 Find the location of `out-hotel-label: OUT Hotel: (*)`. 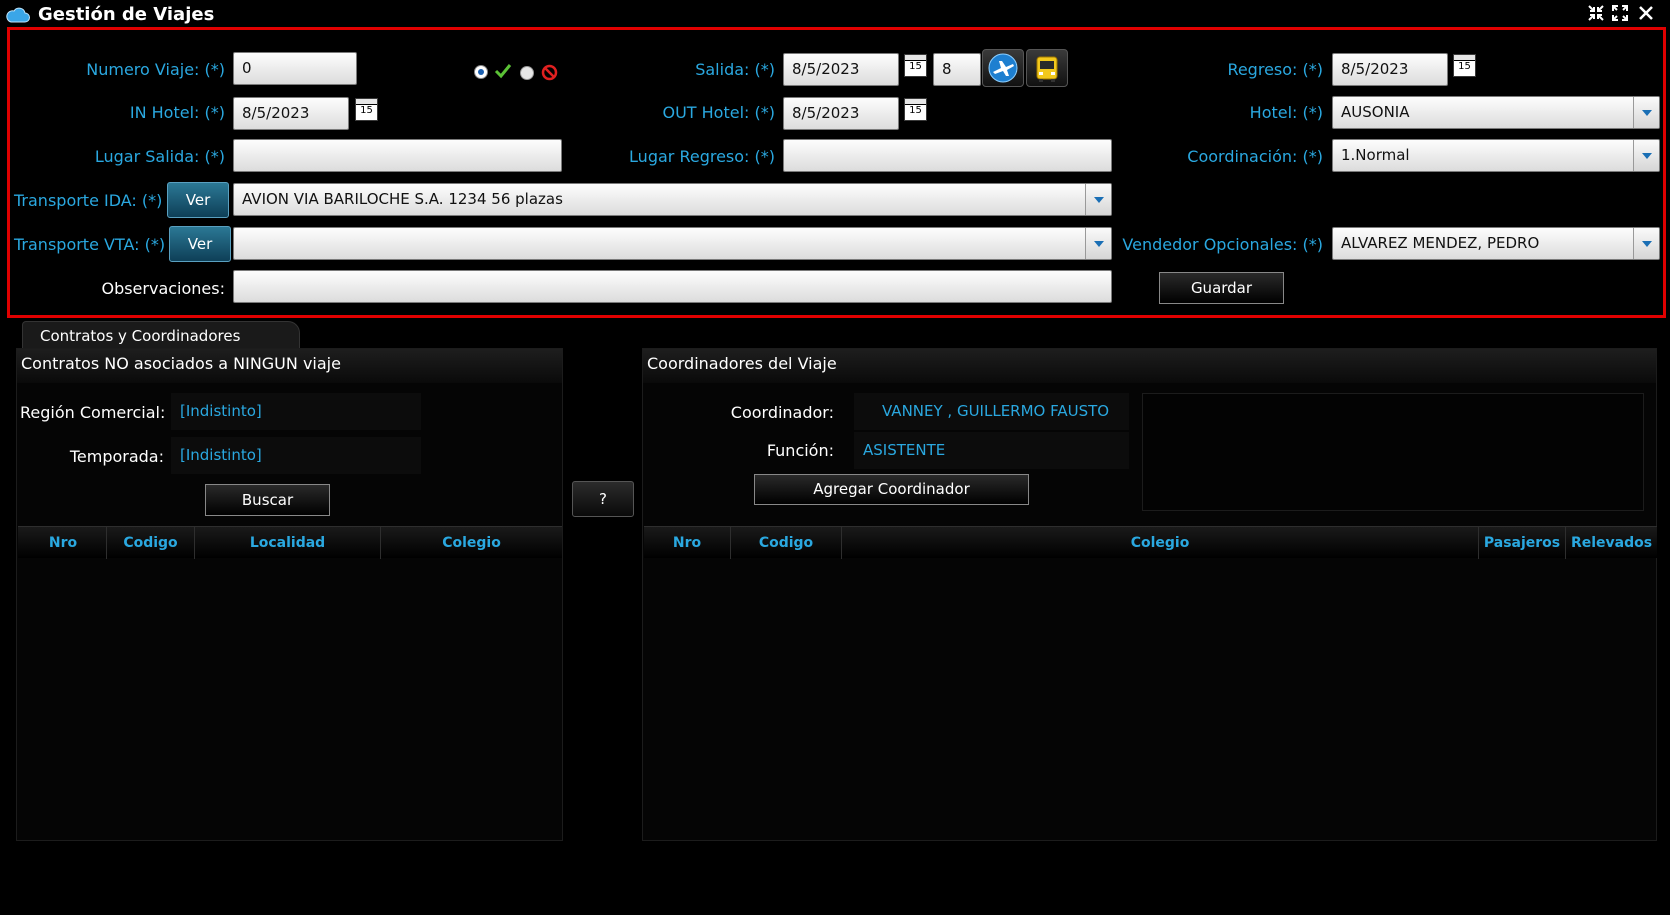

out-hotel-label: OUT Hotel: (*) is located at coordinates (718, 112).